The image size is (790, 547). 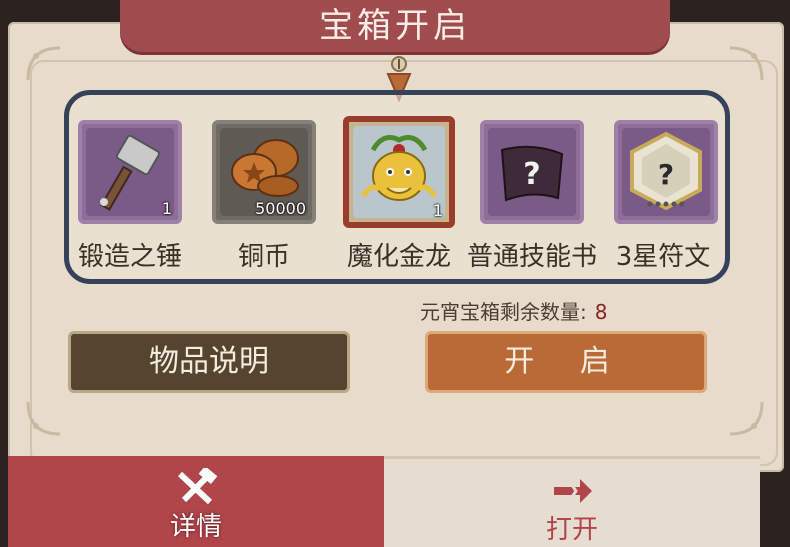 I want to click on remaining-count: 8, so click(x=601, y=312).